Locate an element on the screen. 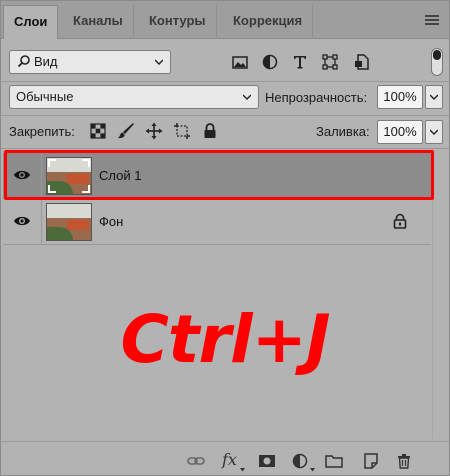 Image resolution: width=450 pixels, height=476 pixels. type-filter-icon is located at coordinates (300, 62).